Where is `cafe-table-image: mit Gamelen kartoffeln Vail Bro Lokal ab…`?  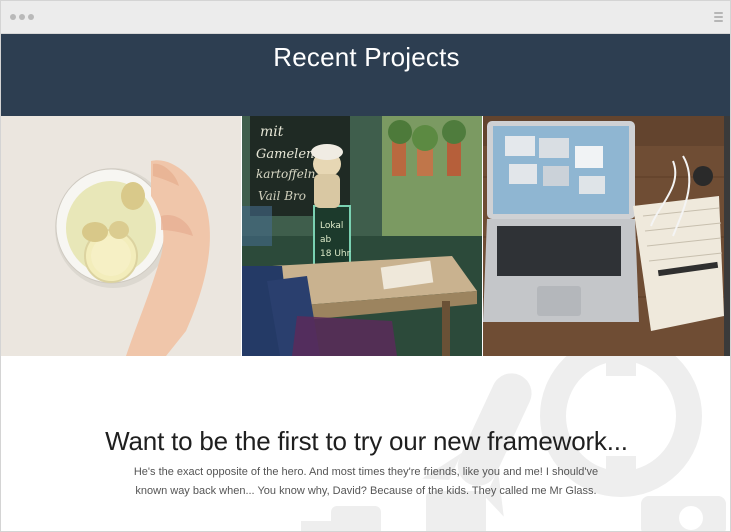
cafe-table-image: mit Gamelen kartoffeln Vail Bro Lokal ab… is located at coordinates (362, 236).